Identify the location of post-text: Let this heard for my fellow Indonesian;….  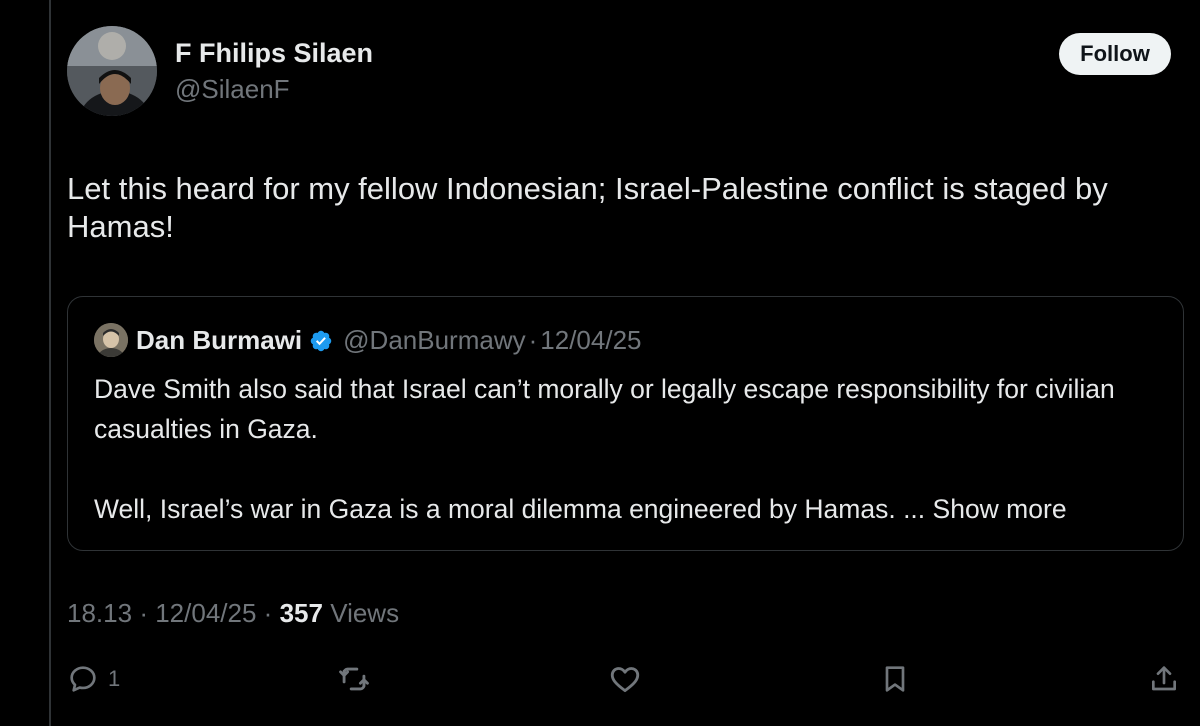
(587, 207).